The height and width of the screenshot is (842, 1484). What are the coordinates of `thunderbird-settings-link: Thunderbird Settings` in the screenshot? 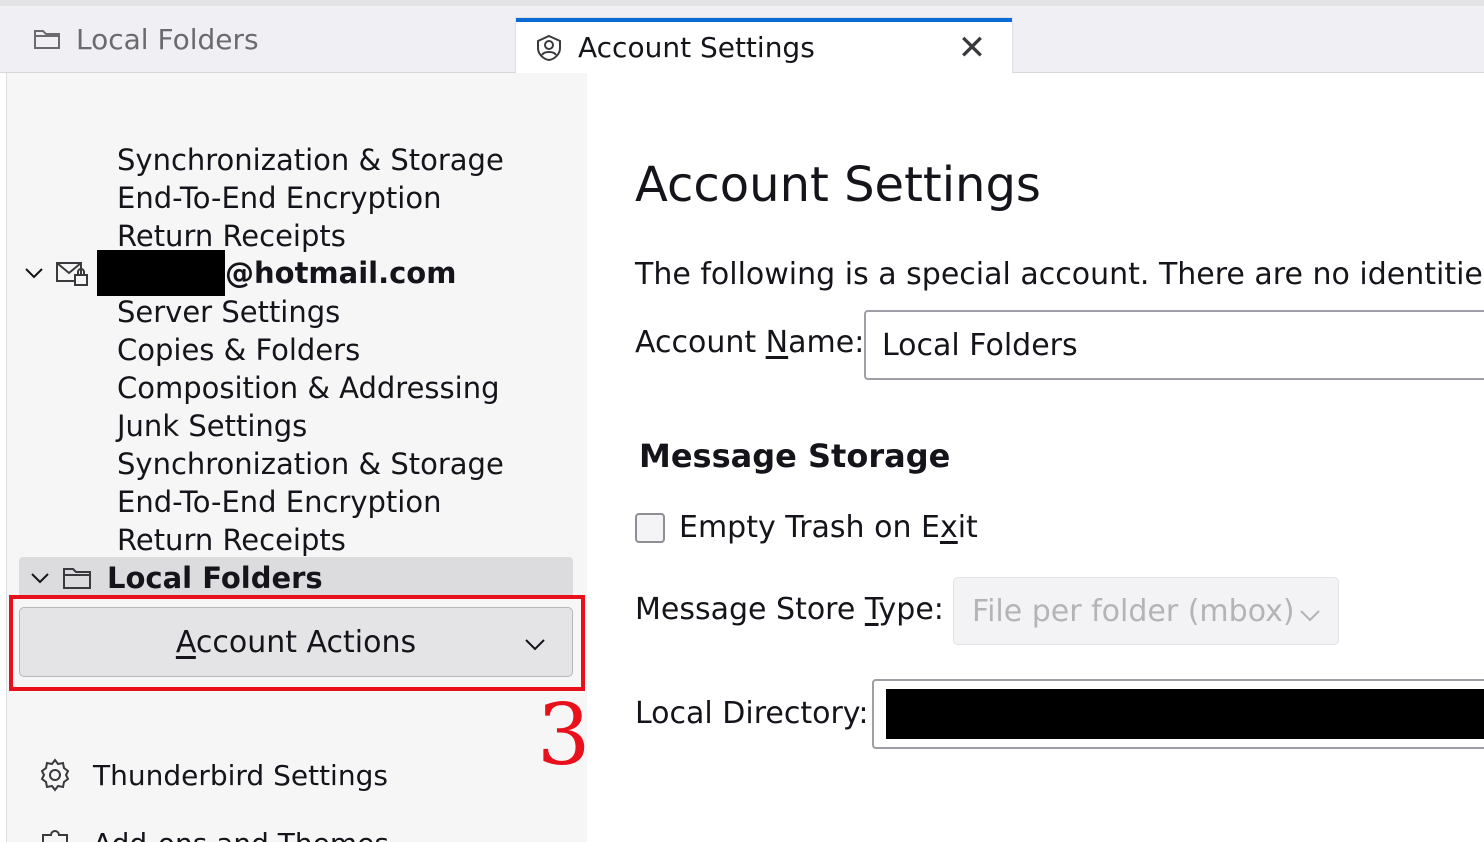 It's located at (212, 775).